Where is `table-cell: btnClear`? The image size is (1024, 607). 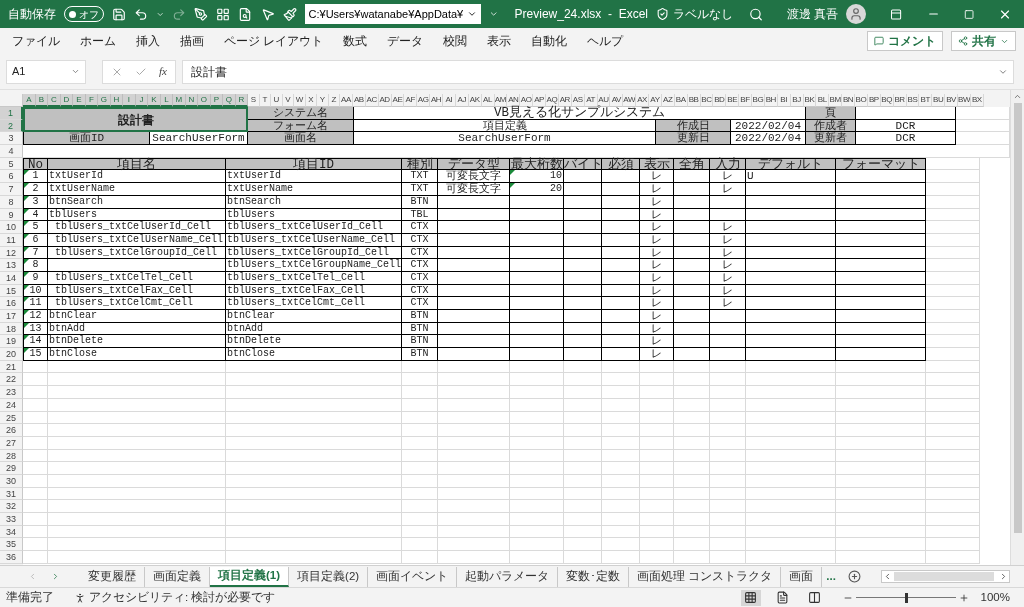
table-cell: btnClear is located at coordinates (251, 316).